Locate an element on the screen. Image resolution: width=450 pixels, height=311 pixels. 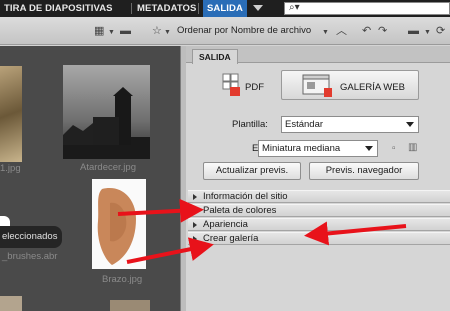
church-silhouette is located at coordinates (106, 123).